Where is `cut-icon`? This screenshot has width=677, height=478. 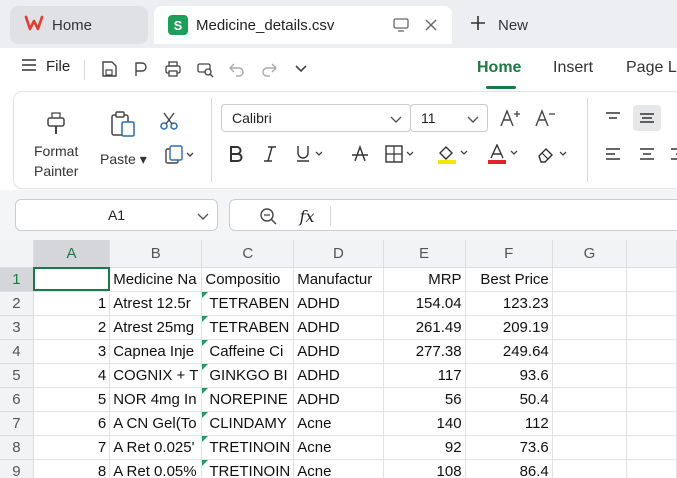 cut-icon is located at coordinates (169, 121).